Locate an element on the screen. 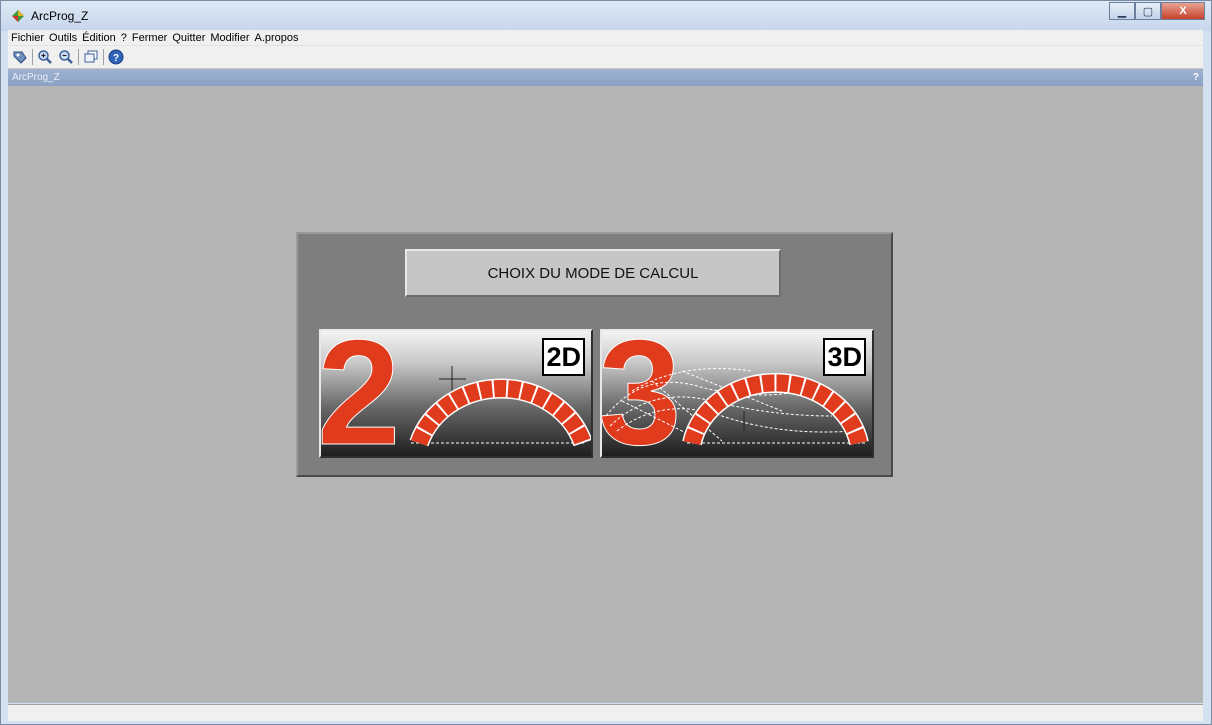 This screenshot has height=725, width=1212. menu-help: ? is located at coordinates (123, 38).